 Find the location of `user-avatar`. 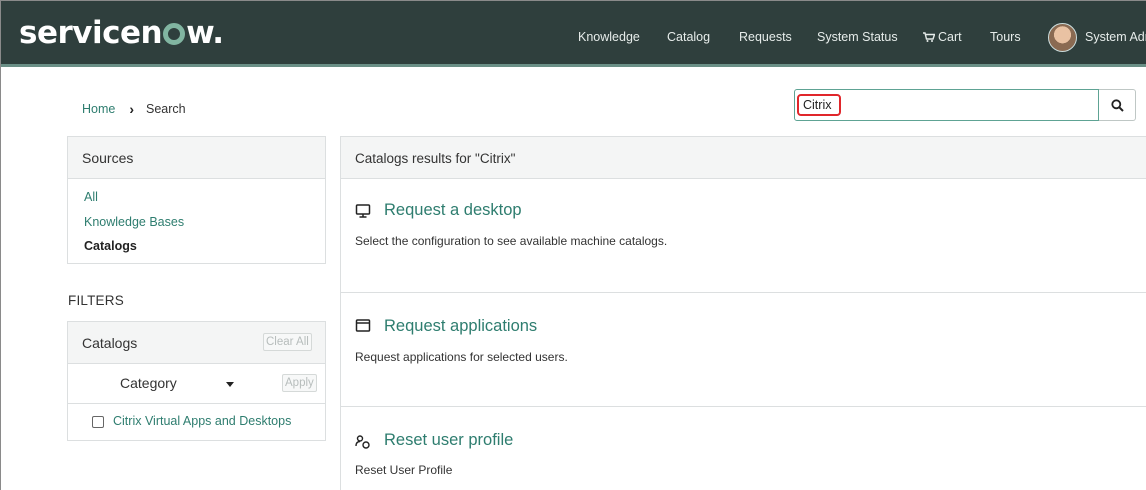

user-avatar is located at coordinates (1062, 37).